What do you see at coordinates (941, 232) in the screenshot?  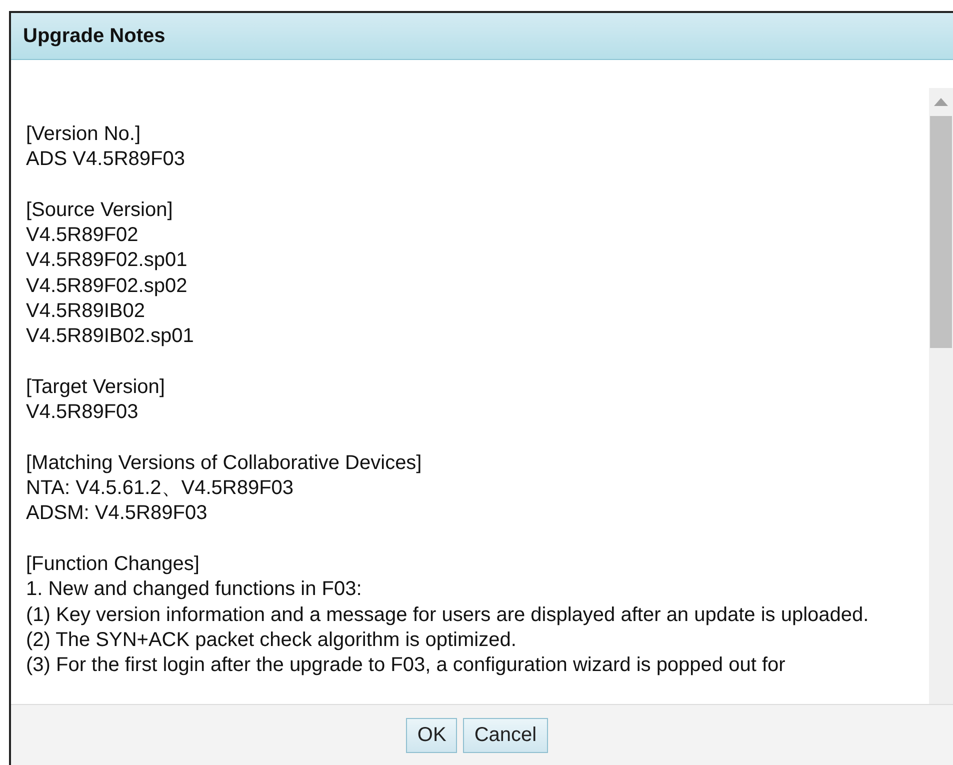 I see `scroll-thumb` at bounding box center [941, 232].